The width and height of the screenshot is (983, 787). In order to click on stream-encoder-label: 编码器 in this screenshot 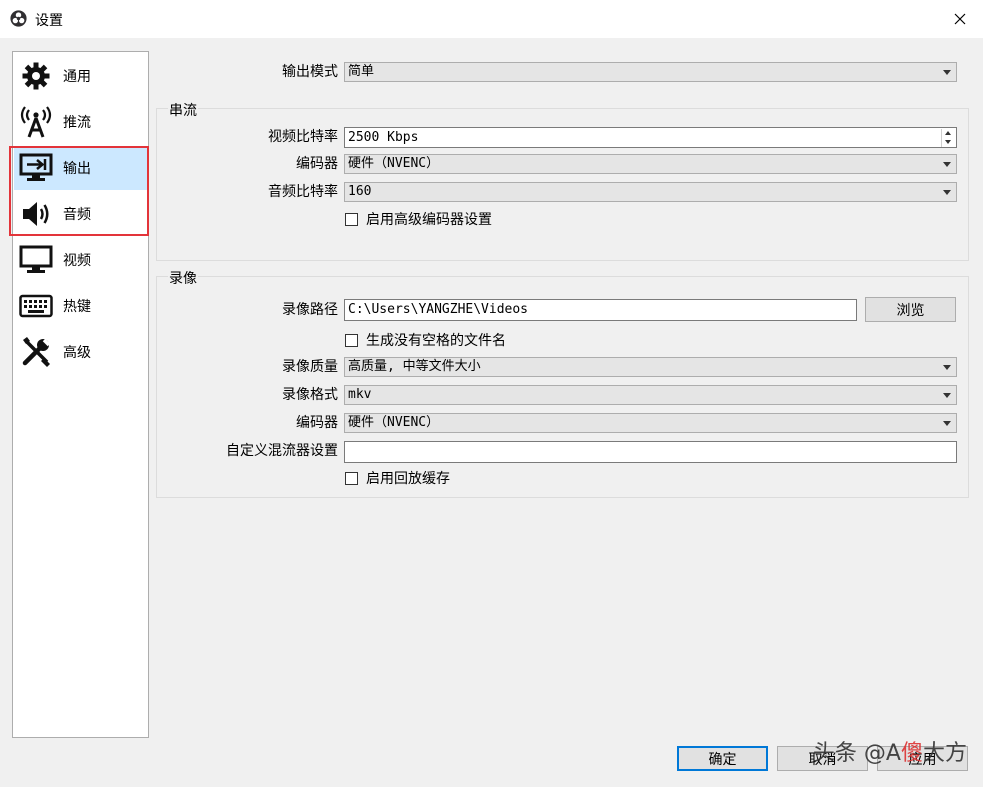, I will do `click(317, 164)`.